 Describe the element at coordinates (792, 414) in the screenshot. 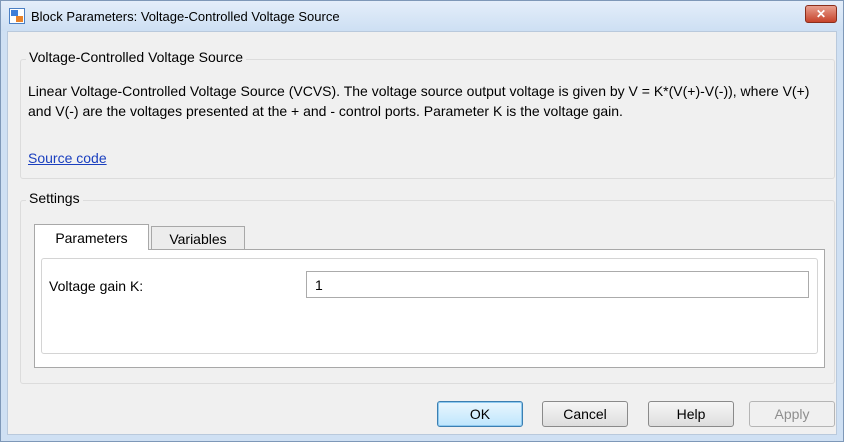

I see `apply-button: Apply` at that location.